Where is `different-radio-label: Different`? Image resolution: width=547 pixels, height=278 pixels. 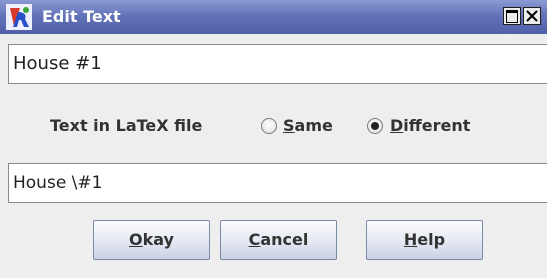 different-radio-label: Different is located at coordinates (430, 125).